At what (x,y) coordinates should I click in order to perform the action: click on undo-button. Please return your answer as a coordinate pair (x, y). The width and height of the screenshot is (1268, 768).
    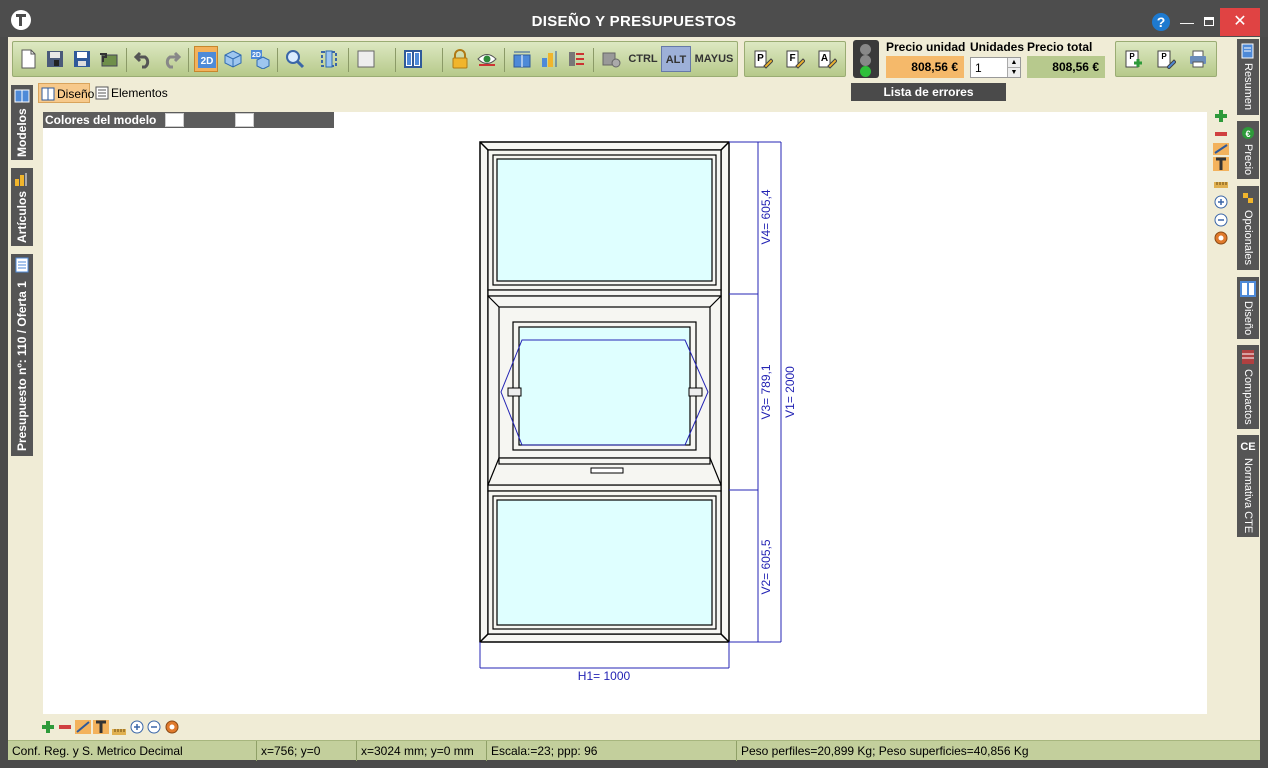
    Looking at the image, I should click on (144, 59).